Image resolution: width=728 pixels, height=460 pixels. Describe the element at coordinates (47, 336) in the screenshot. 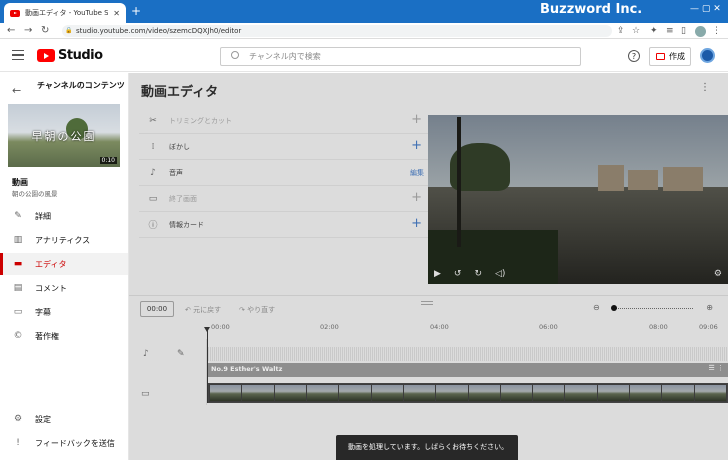

I see `sidebar-item-label: 著作権` at that location.